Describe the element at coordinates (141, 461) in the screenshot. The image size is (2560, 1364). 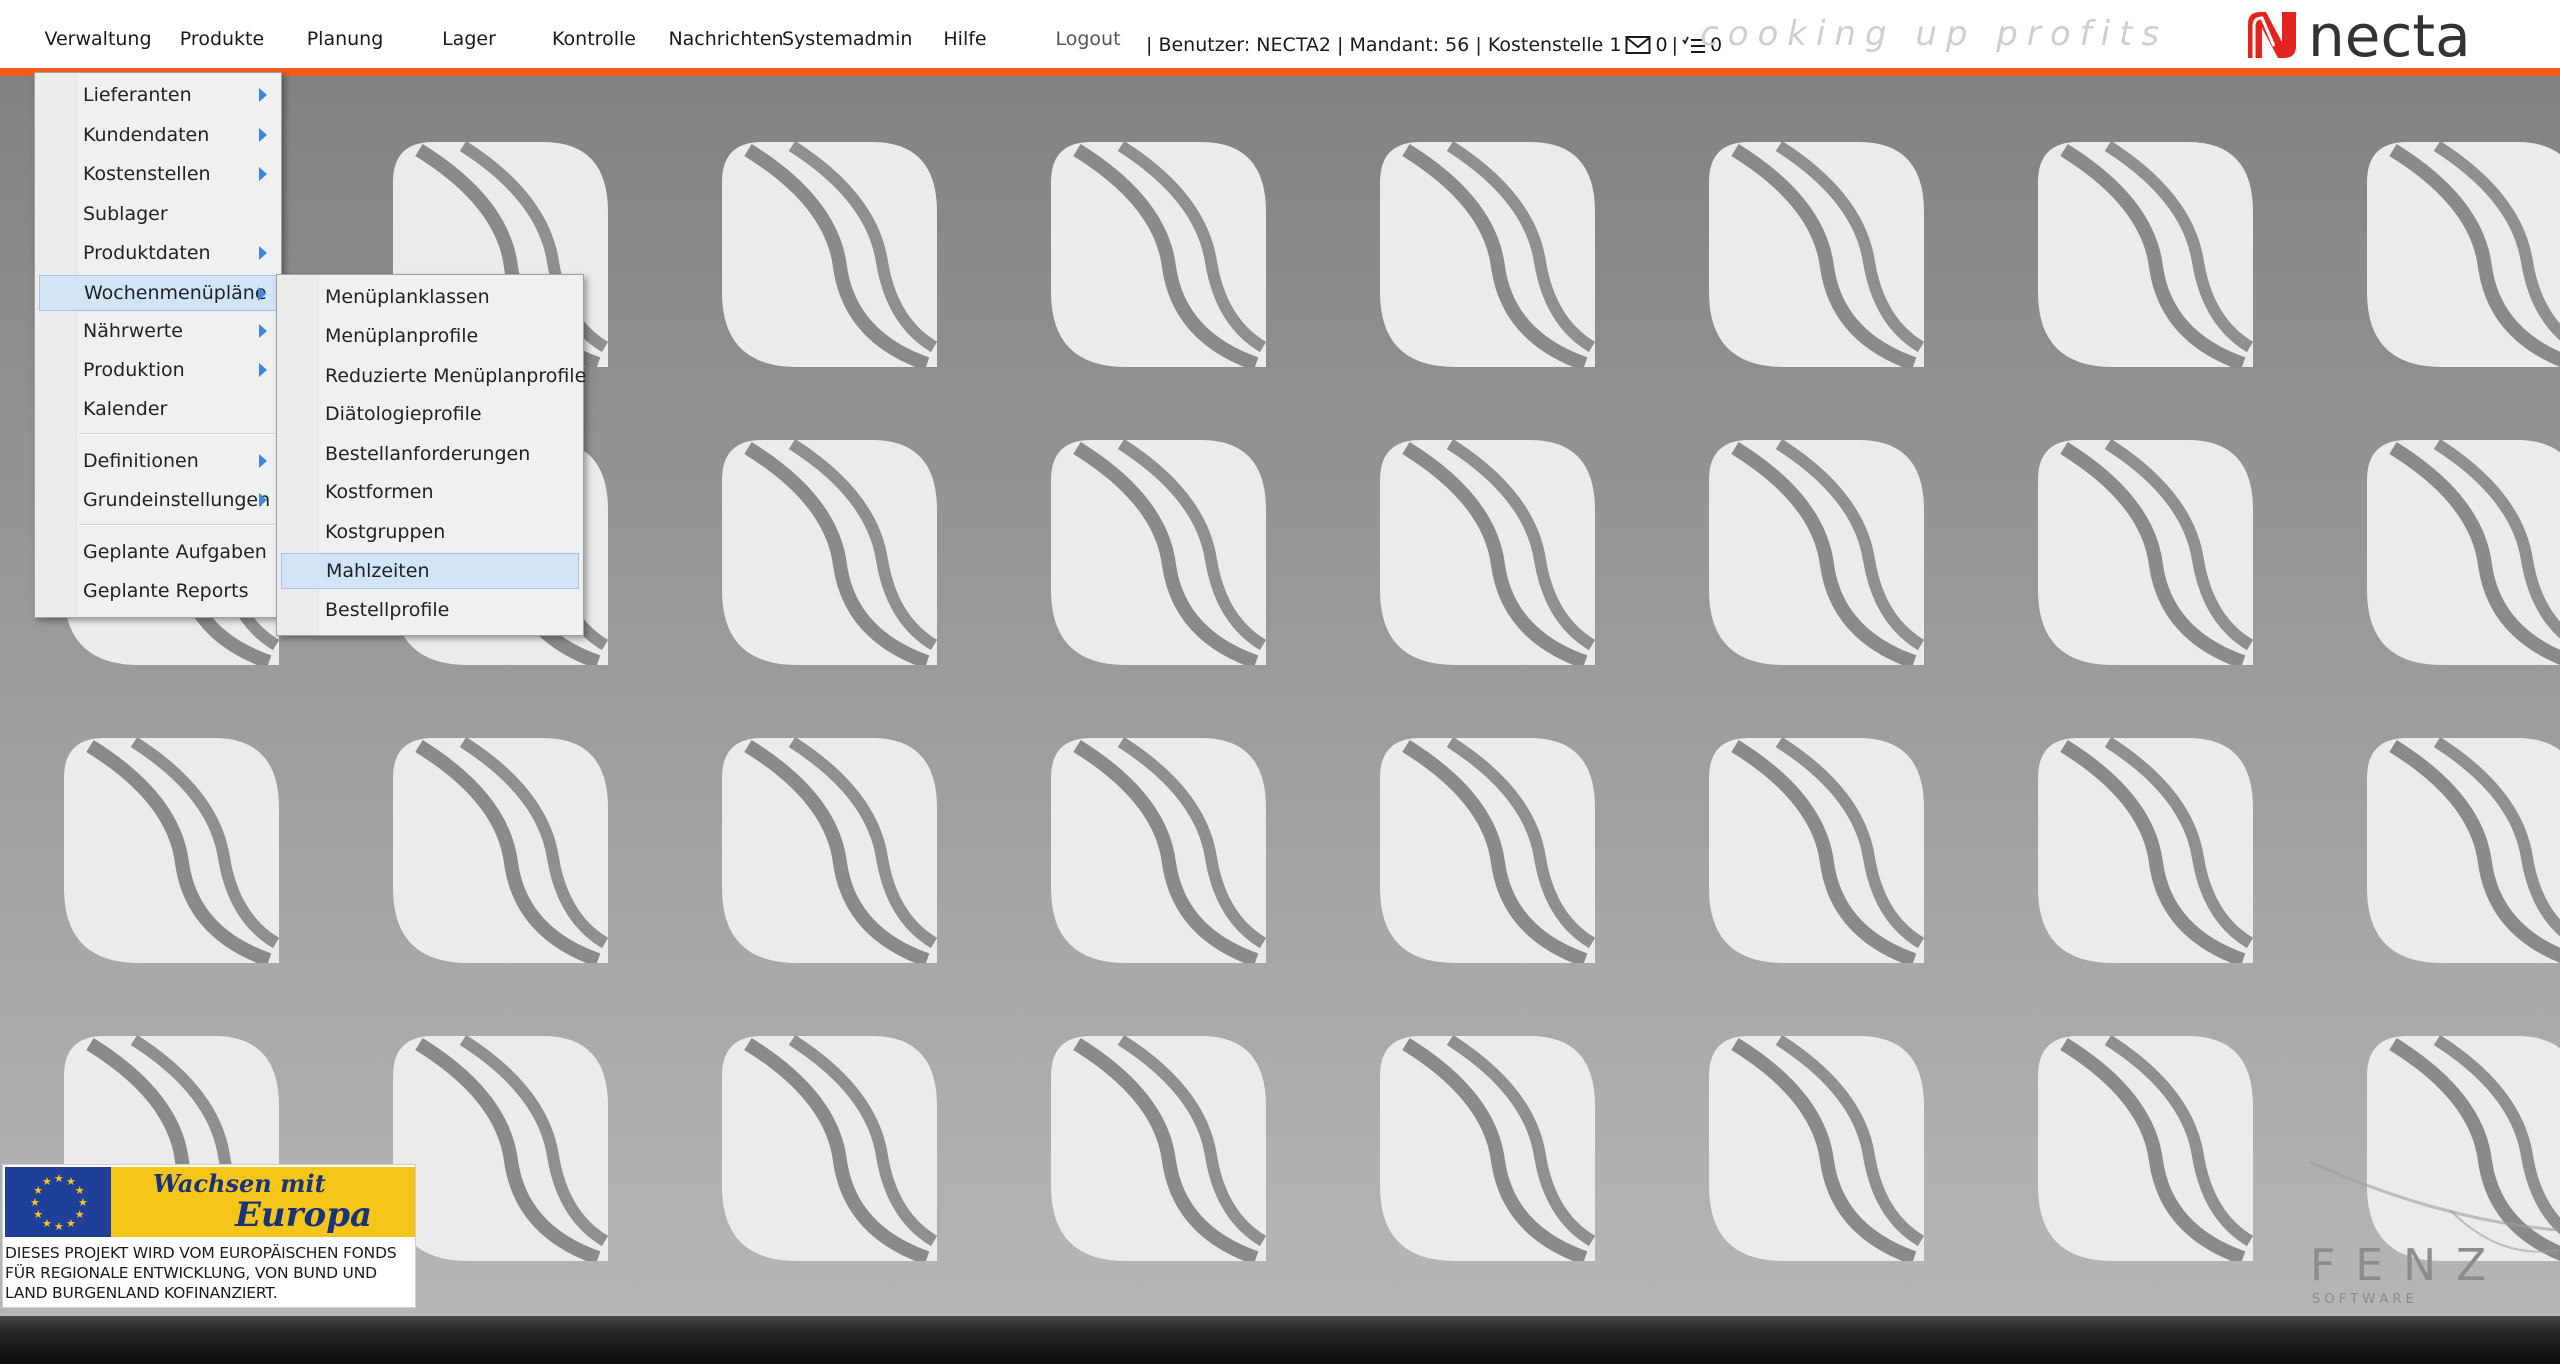
I see `menu-item-label: Definitionen` at that location.